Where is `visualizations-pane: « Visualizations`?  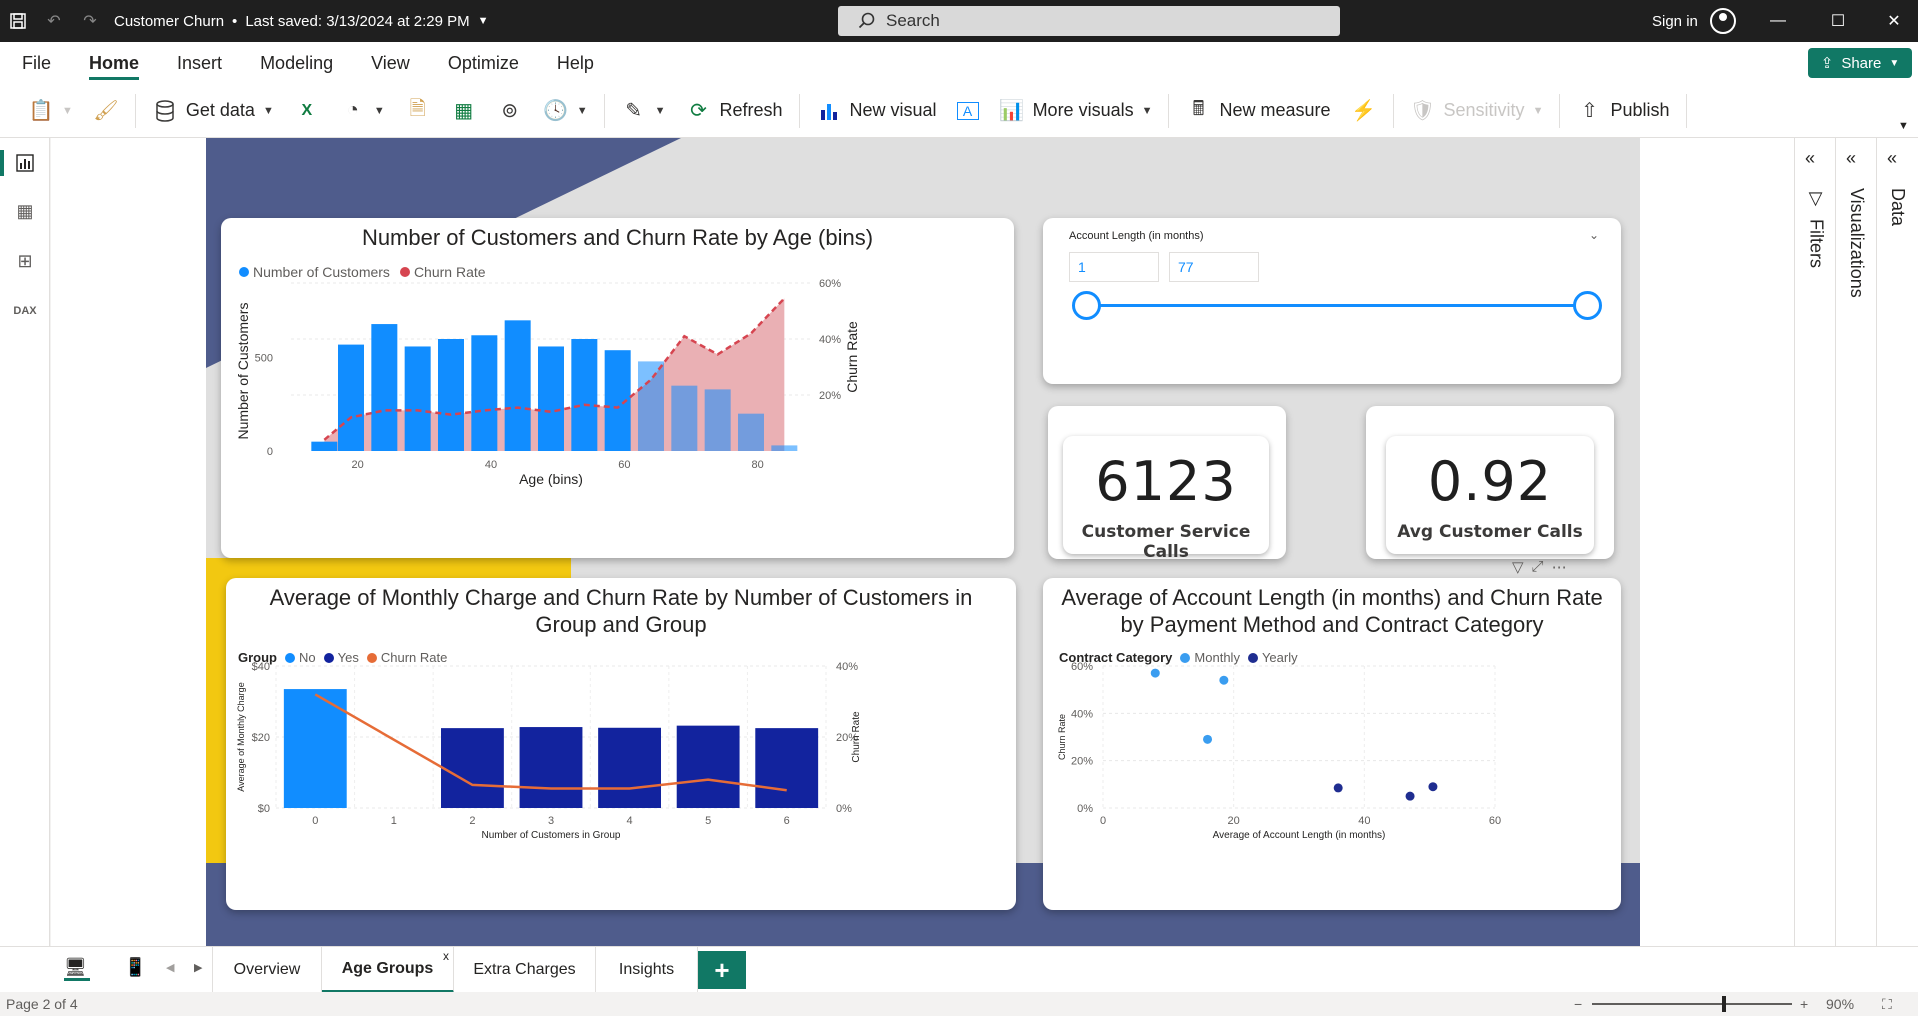 visualizations-pane: « Visualizations is located at coordinates (1855, 542).